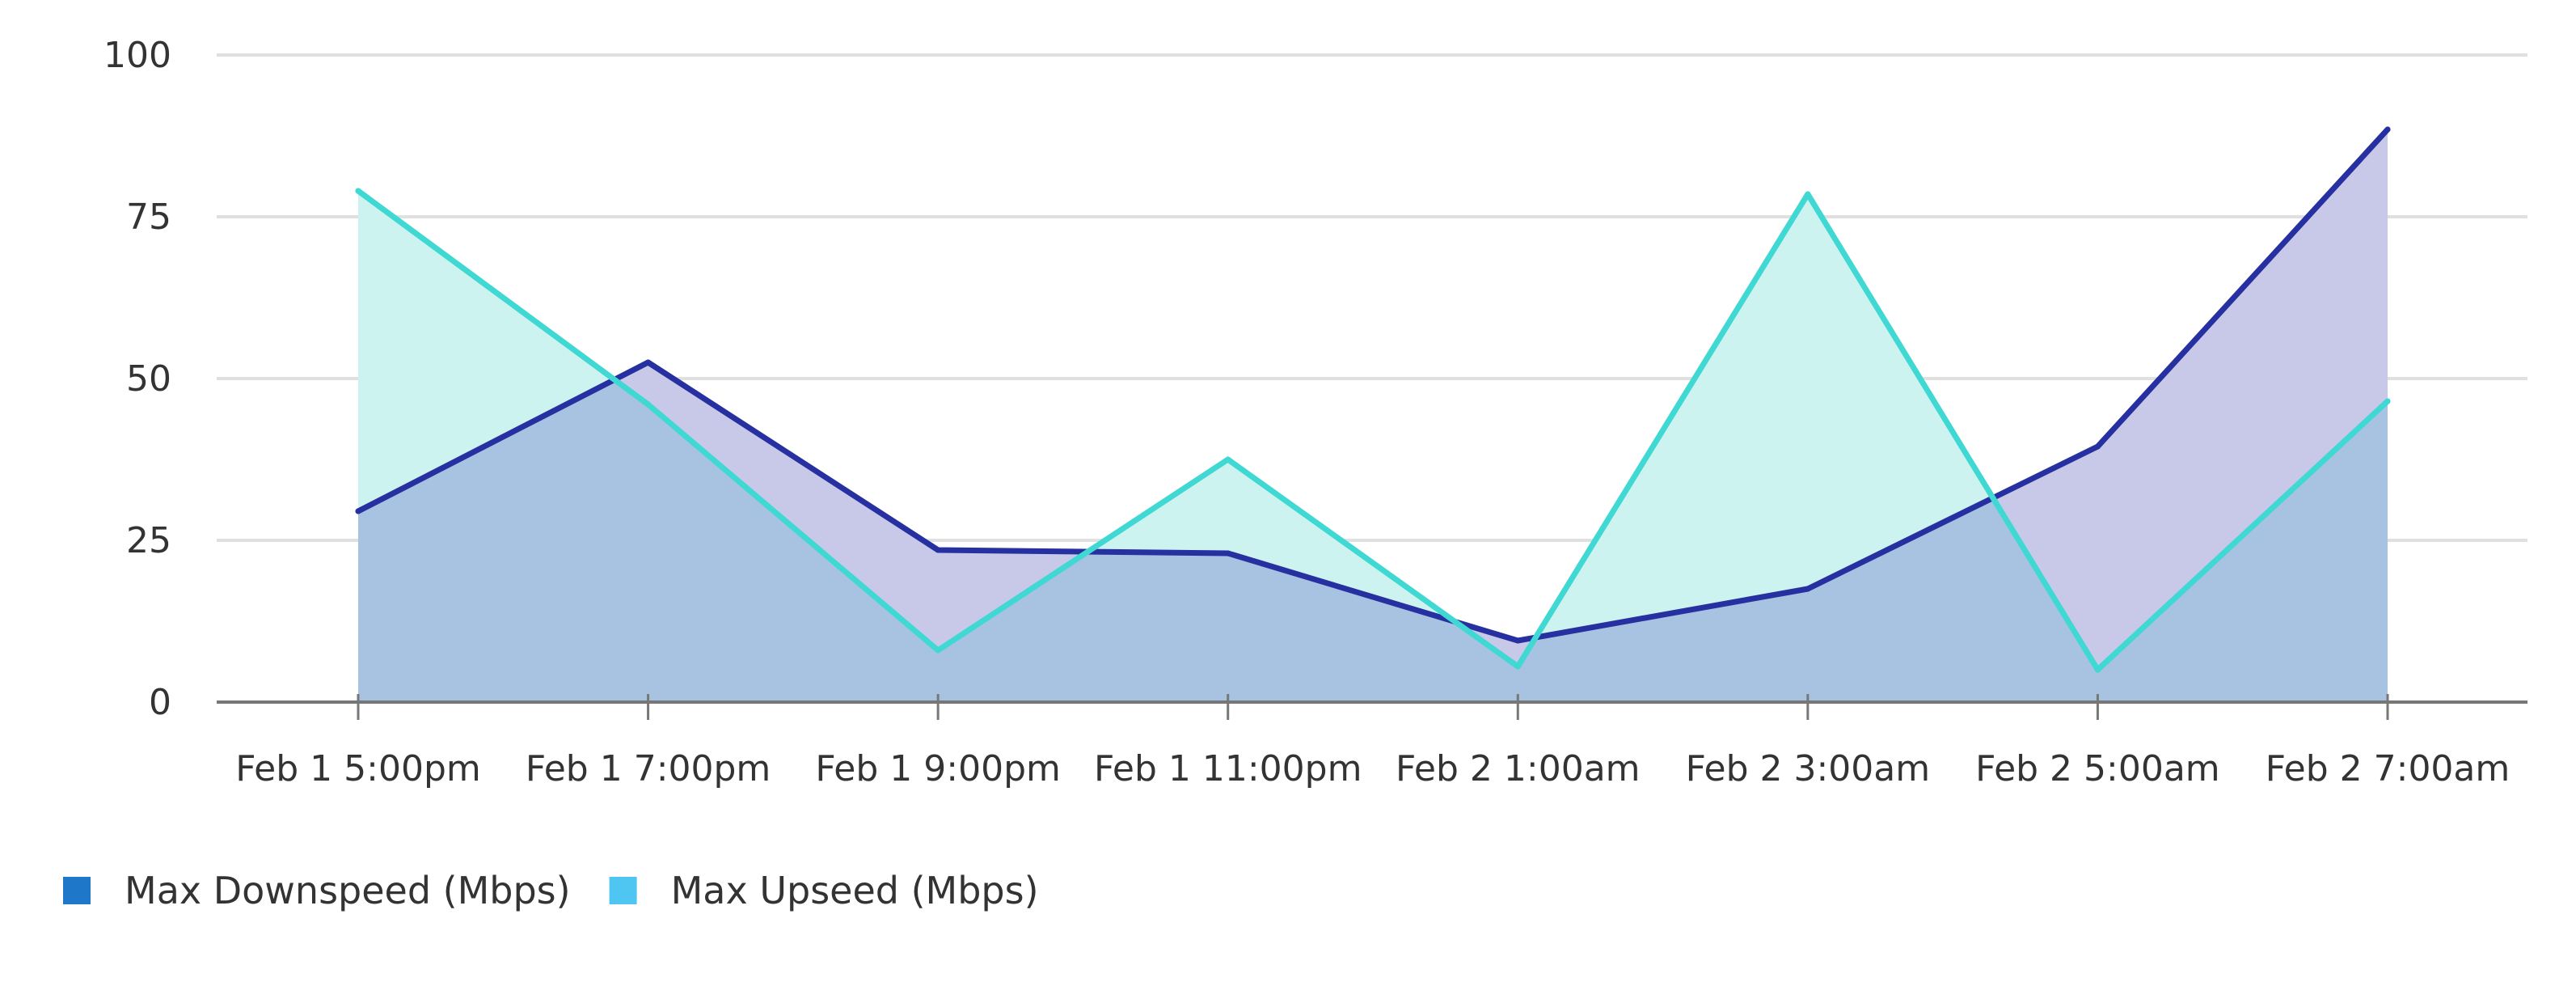 Image resolution: width=2576 pixels, height=1003 pixels. I want to click on x-tick-label: Feb 2 7:00am, so click(2388, 768).